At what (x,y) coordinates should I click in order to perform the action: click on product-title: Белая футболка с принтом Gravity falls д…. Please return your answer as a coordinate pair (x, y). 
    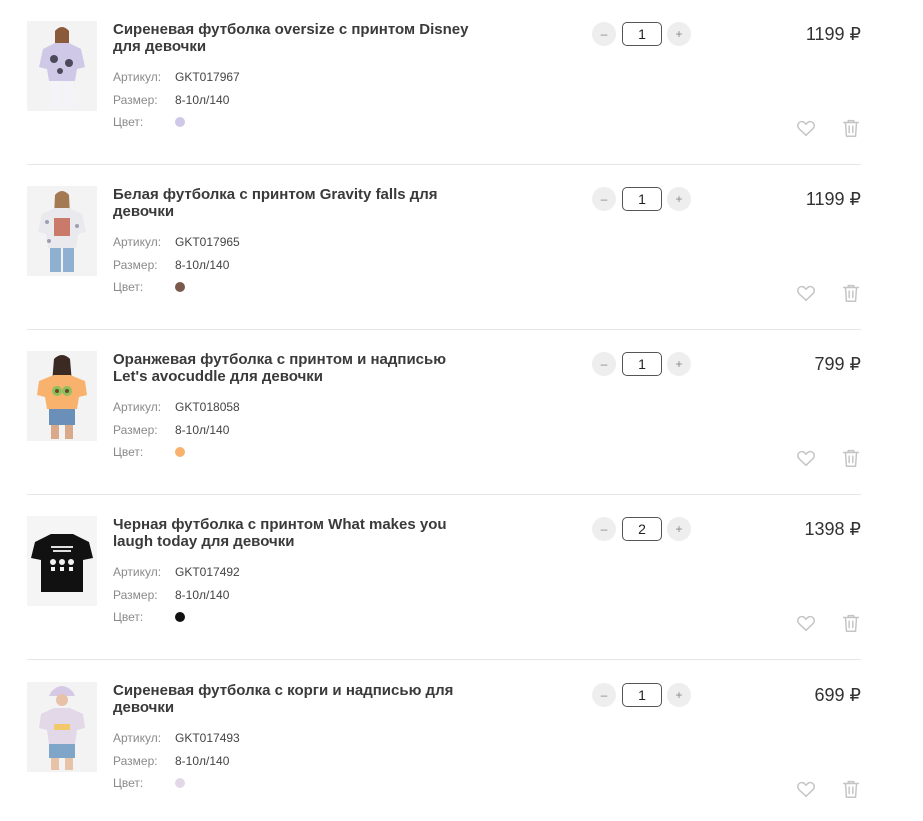
    Looking at the image, I should click on (293, 203).